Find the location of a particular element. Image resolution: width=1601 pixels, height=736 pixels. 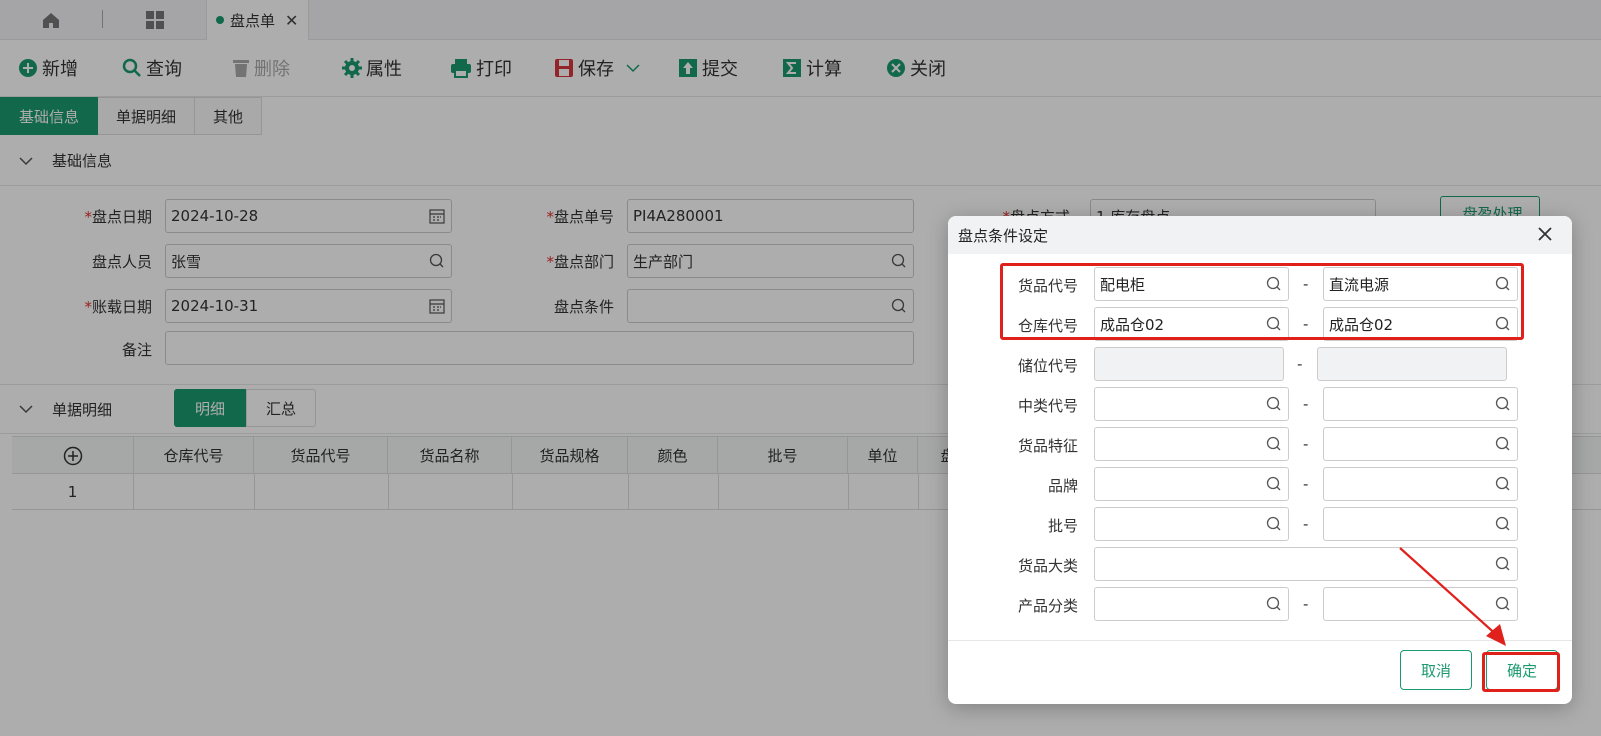

product-class-label: 产品分类 is located at coordinates (1047, 606).